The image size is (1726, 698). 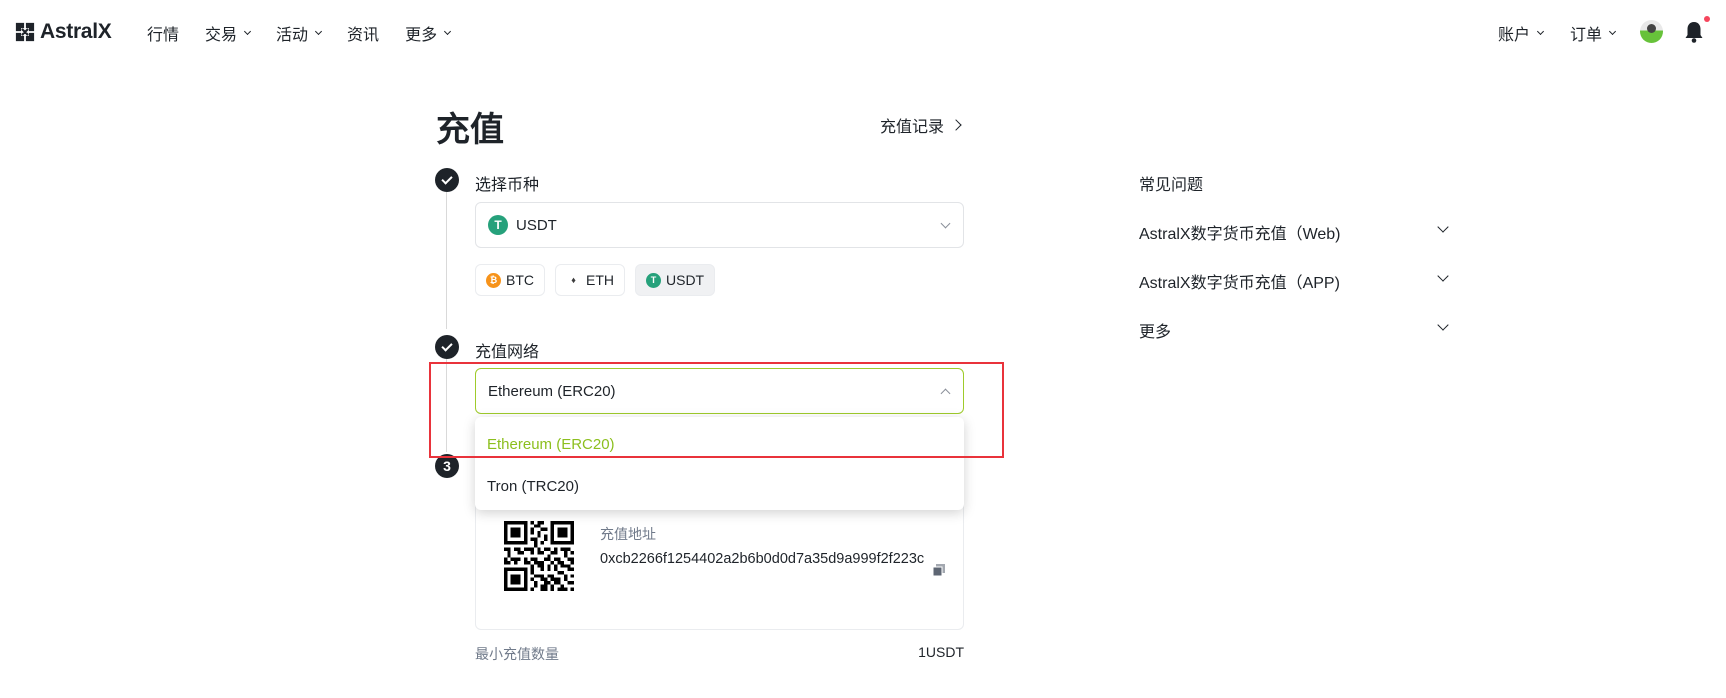 I want to click on faq-item-more: 更多, so click(x=1299, y=330).